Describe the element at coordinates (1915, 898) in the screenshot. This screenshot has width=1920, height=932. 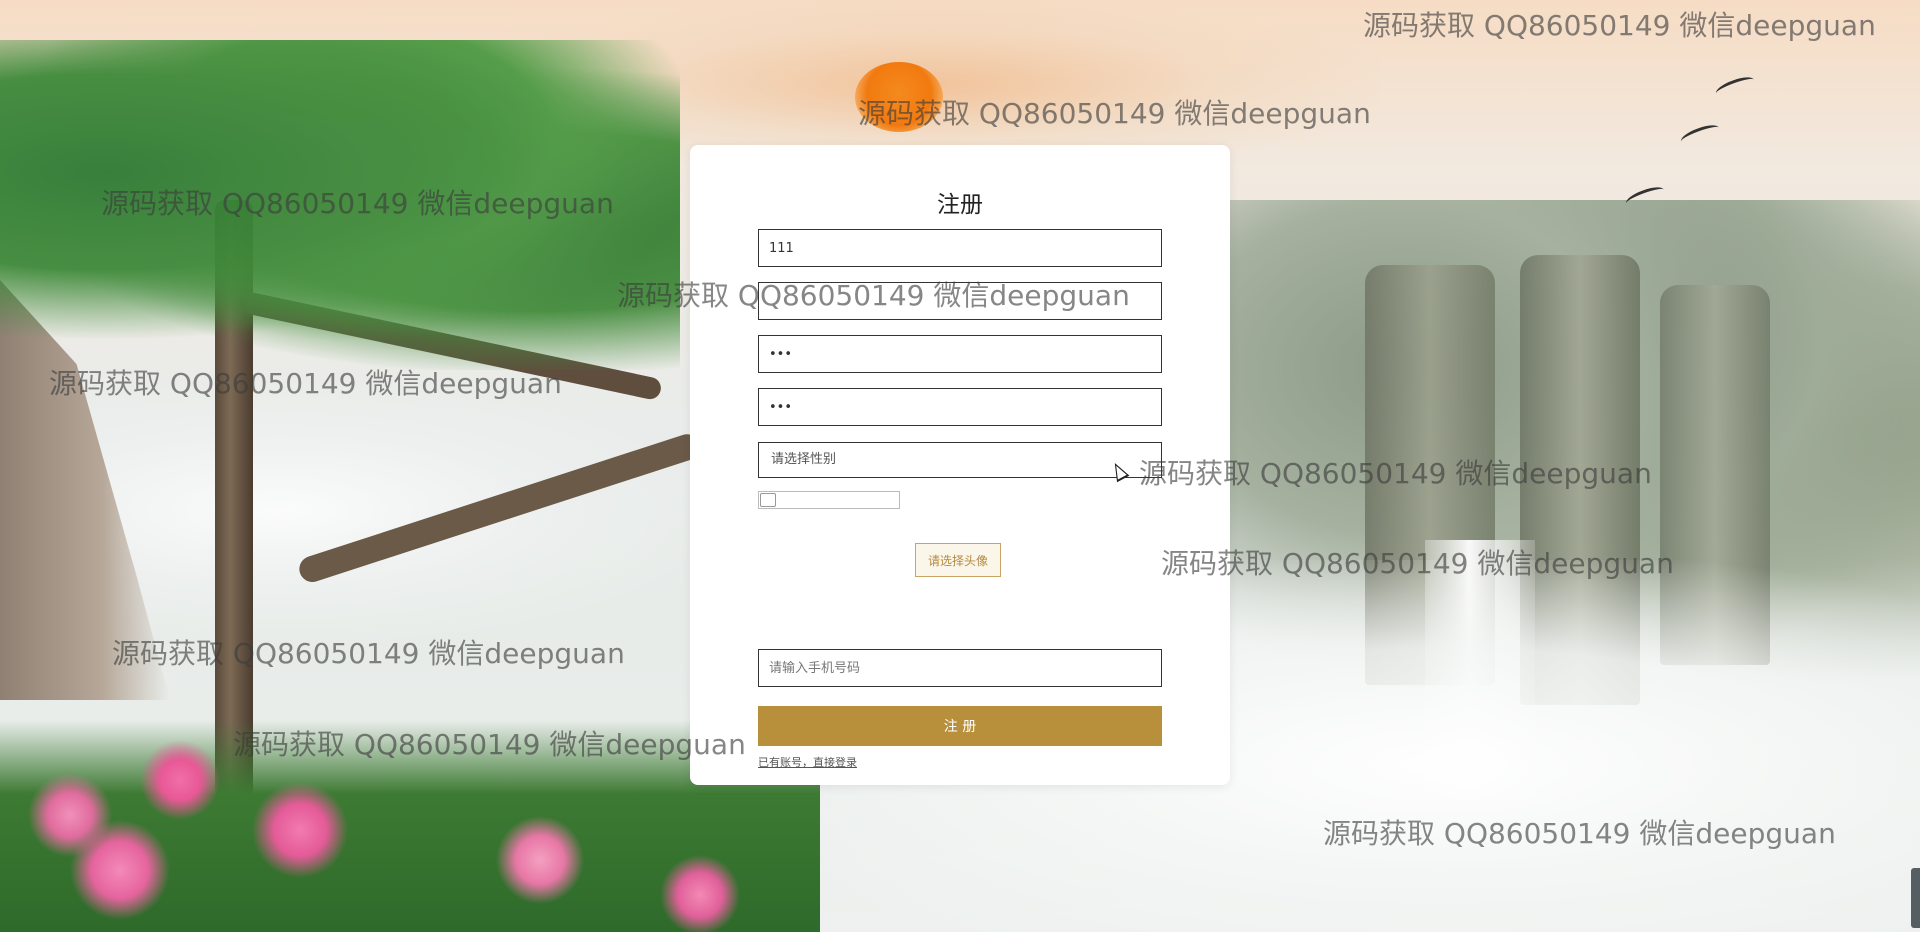
I see `side-tab-handle` at that location.